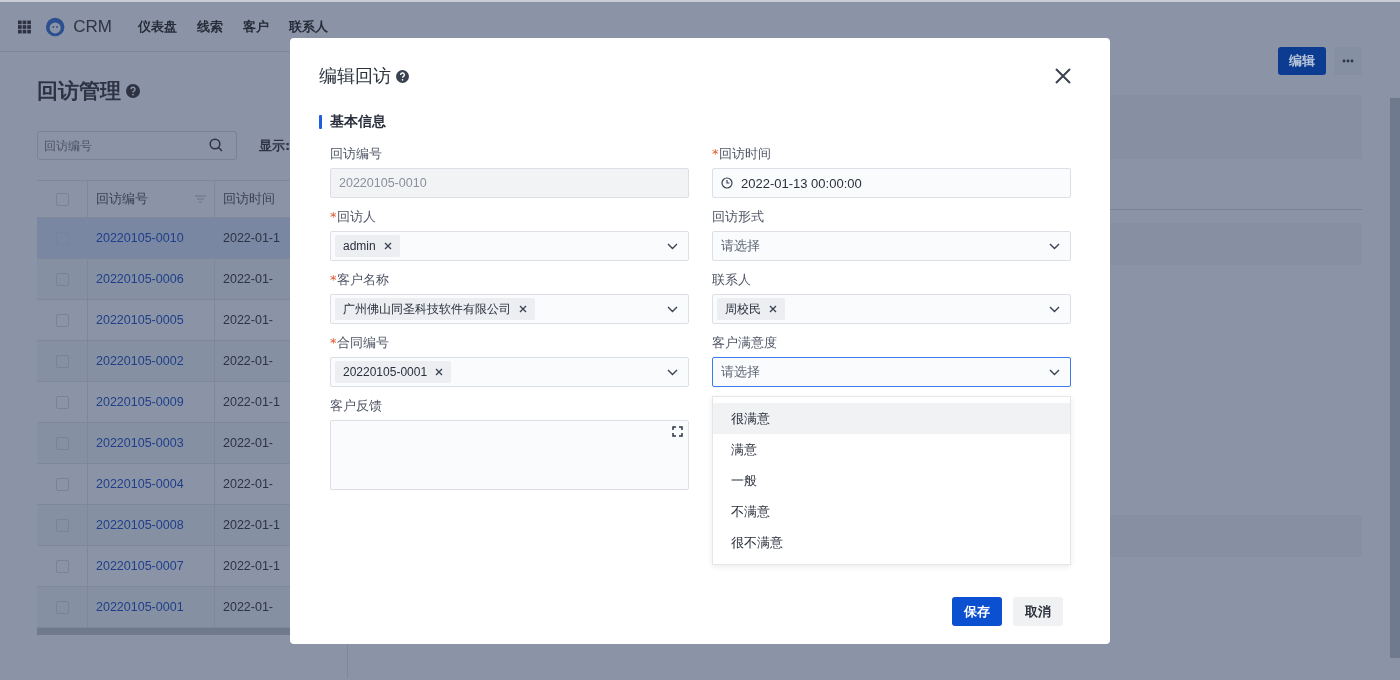  I want to click on scrollbar, so click(1395, 378).